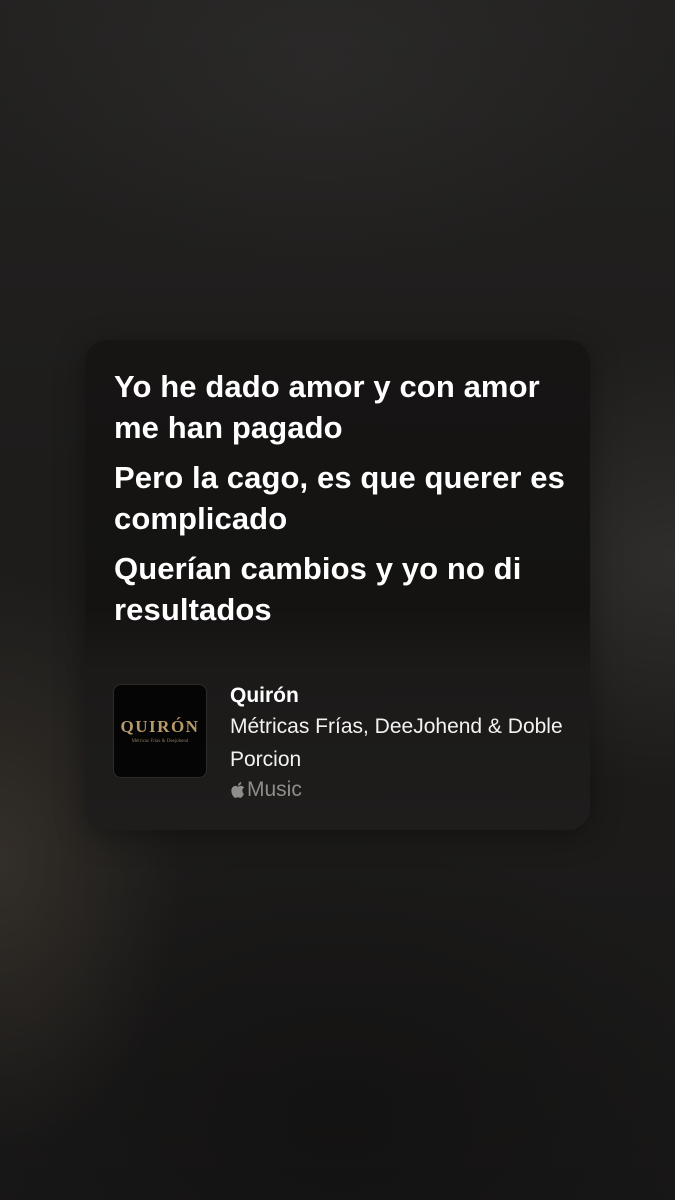  I want to click on artwork-title: QUIRÓN, so click(160, 726).